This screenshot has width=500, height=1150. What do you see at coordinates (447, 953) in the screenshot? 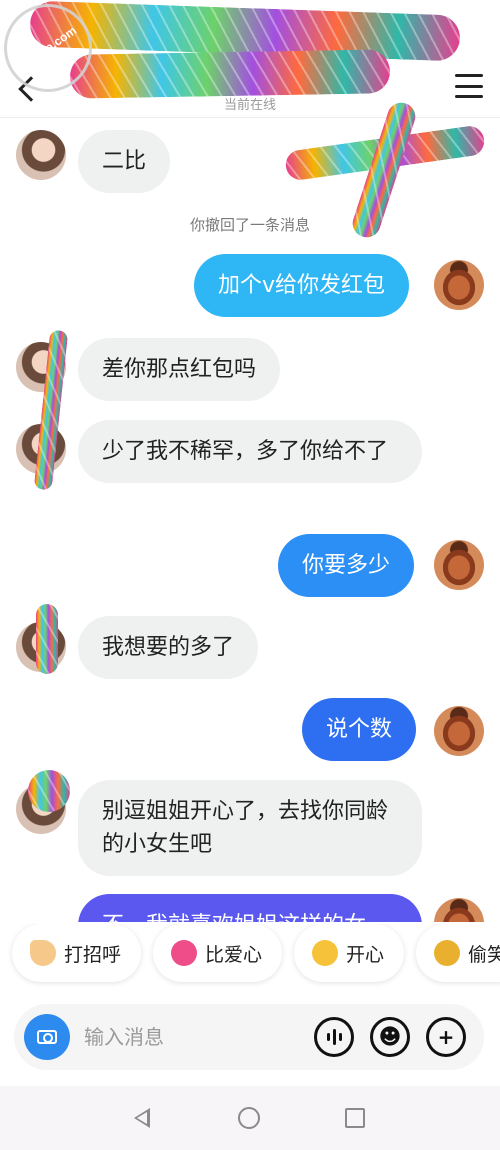
I see `smirk-emoji-icon` at bounding box center [447, 953].